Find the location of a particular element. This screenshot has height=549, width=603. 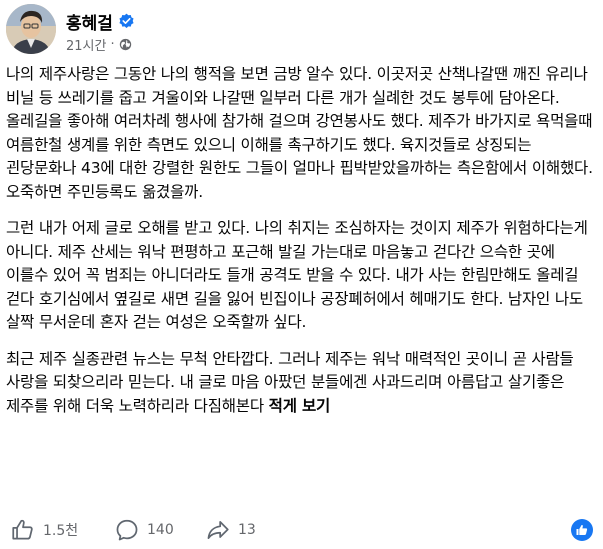

globe-icon is located at coordinates (125, 44).